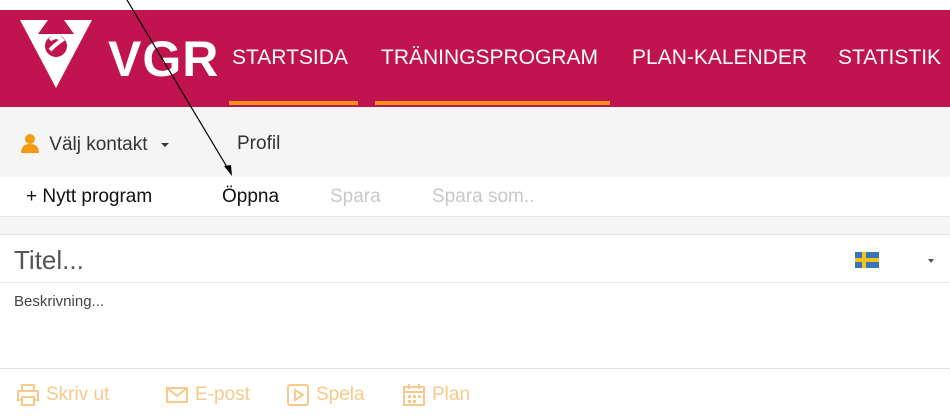  Describe the element at coordinates (475, 226) in the screenshot. I see `section-divider` at that location.